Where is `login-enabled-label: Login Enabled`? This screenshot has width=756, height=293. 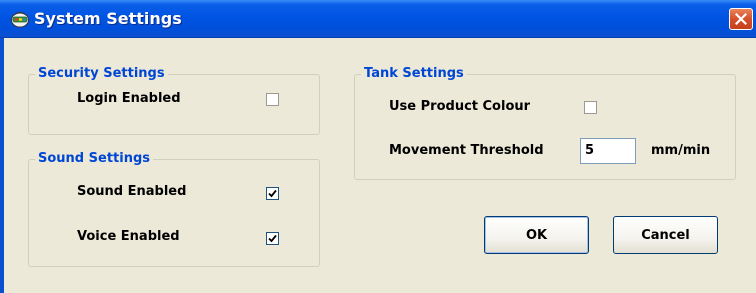
login-enabled-label: Login Enabled is located at coordinates (129, 98).